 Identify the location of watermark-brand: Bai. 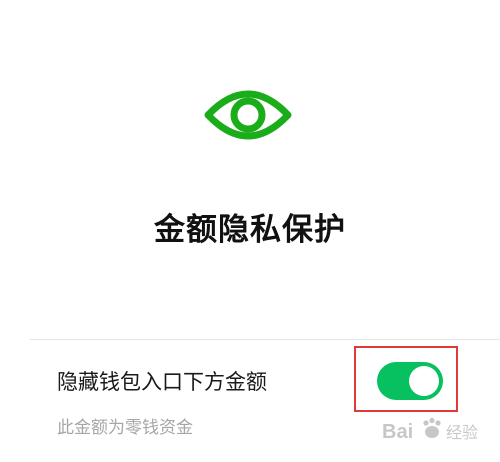
(397, 432).